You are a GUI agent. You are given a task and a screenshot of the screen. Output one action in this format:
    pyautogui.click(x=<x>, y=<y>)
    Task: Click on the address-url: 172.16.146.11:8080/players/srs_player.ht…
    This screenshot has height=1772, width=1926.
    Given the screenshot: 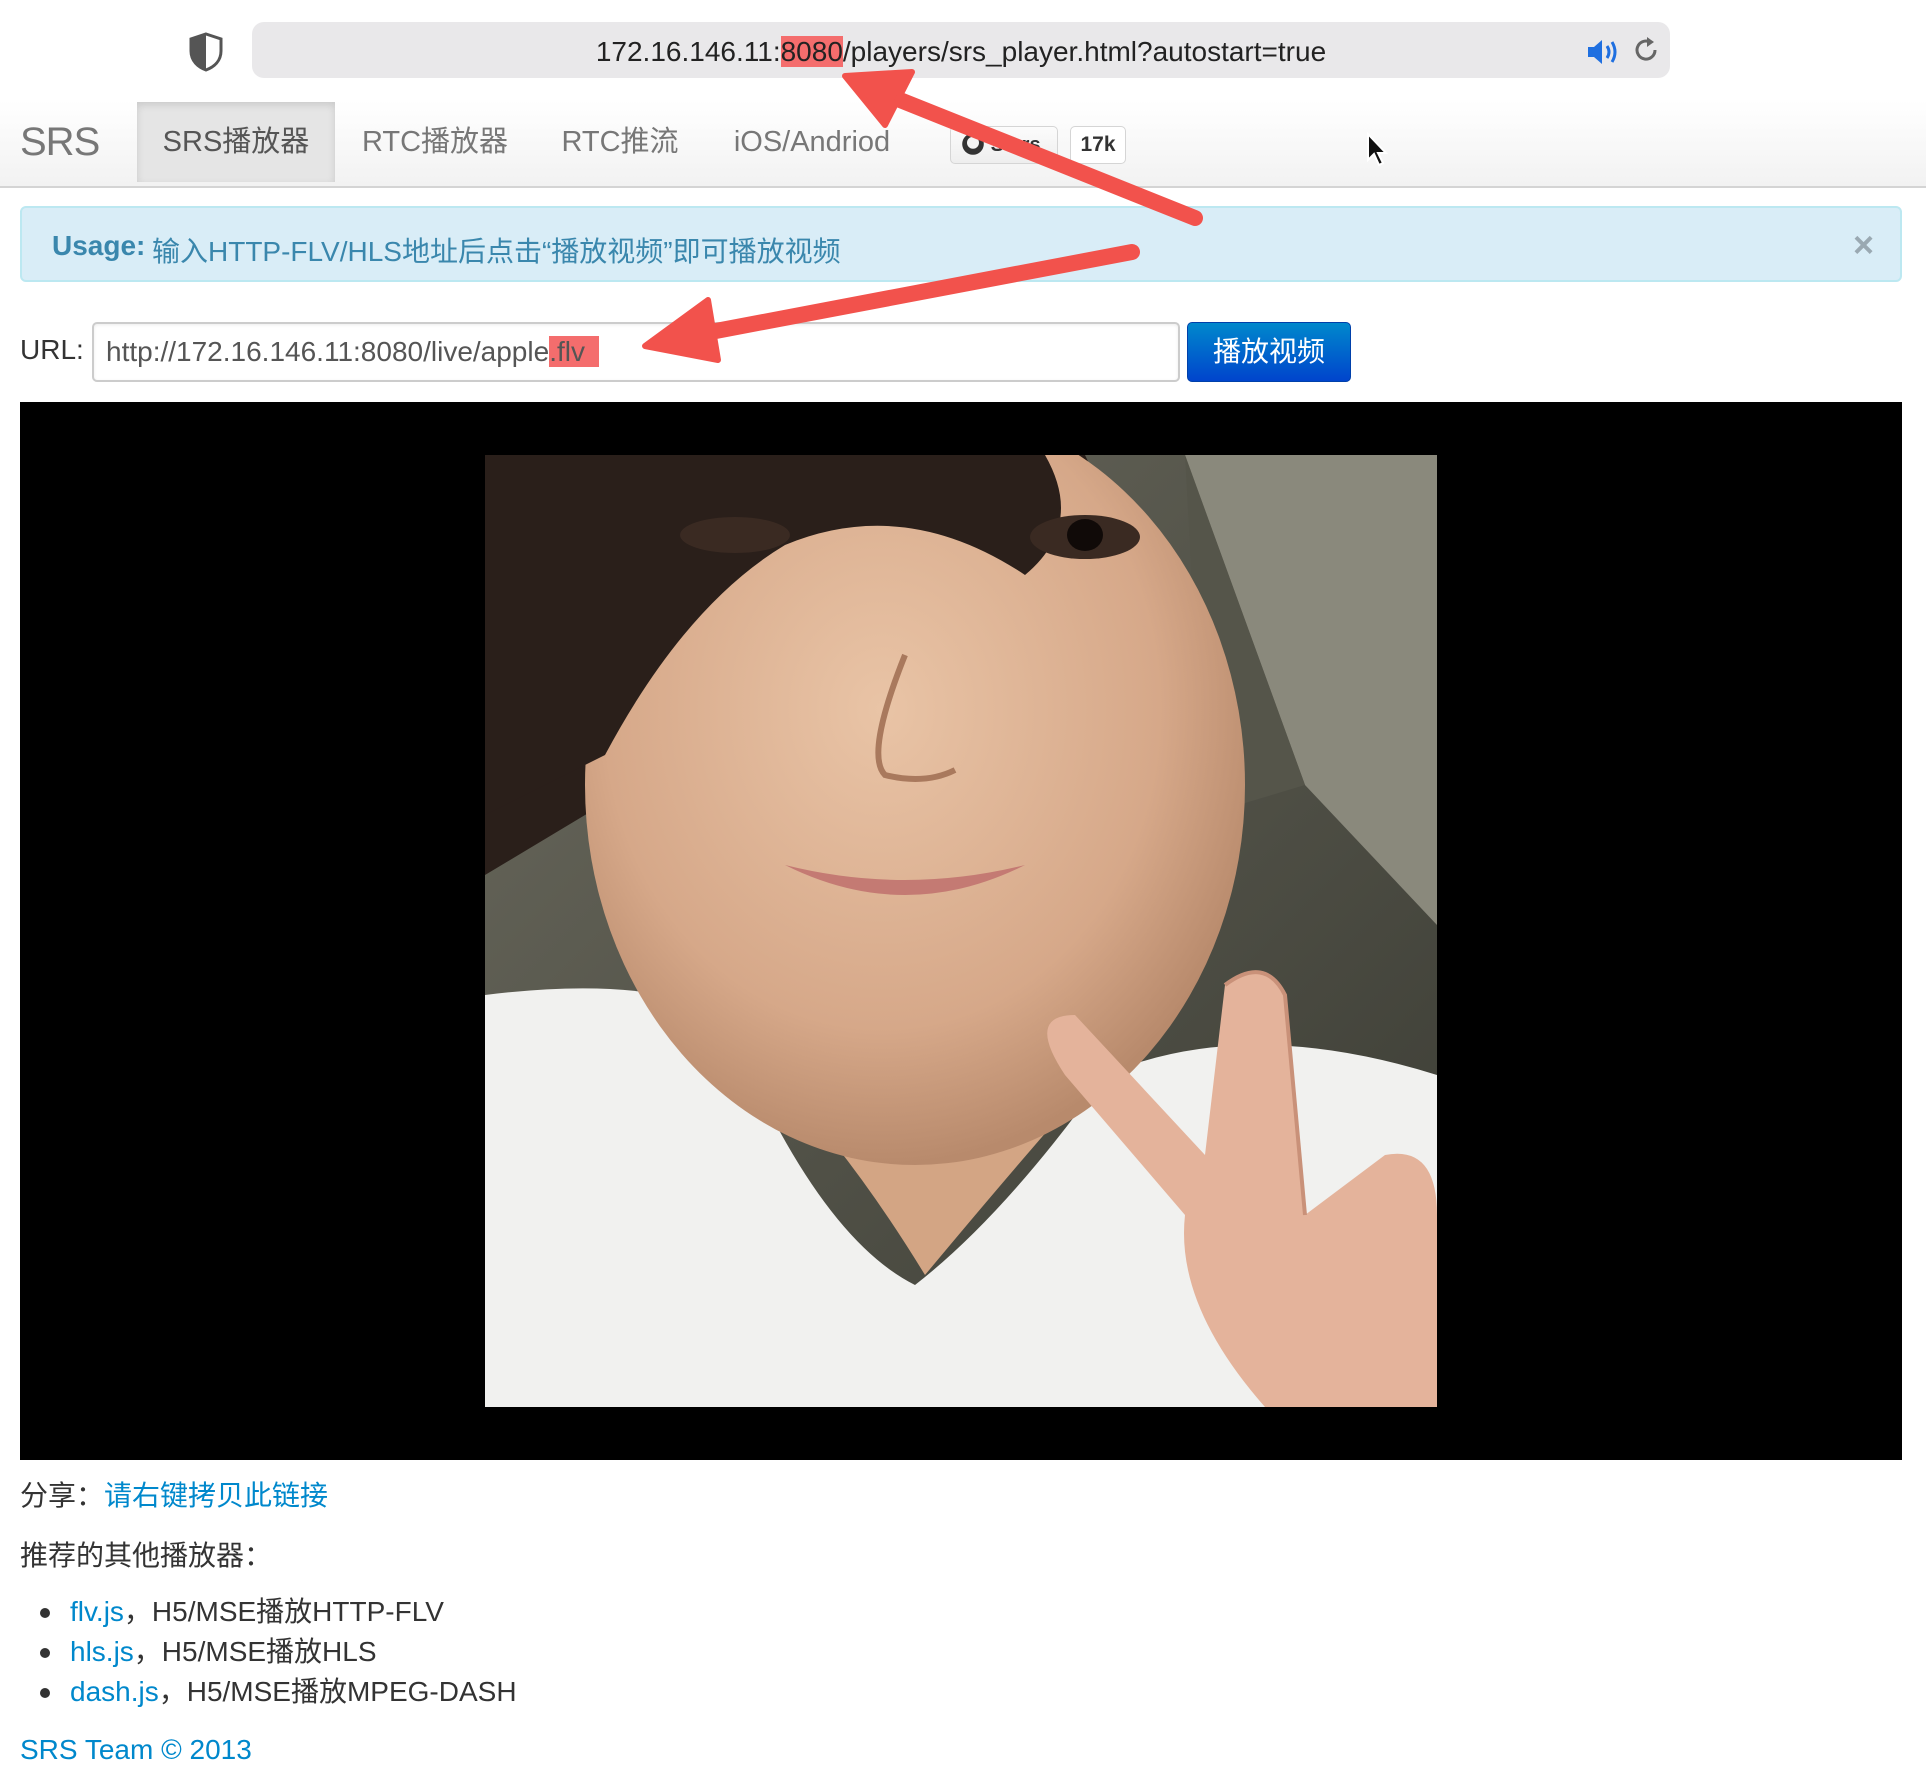 What is the action you would take?
    pyautogui.click(x=961, y=52)
    